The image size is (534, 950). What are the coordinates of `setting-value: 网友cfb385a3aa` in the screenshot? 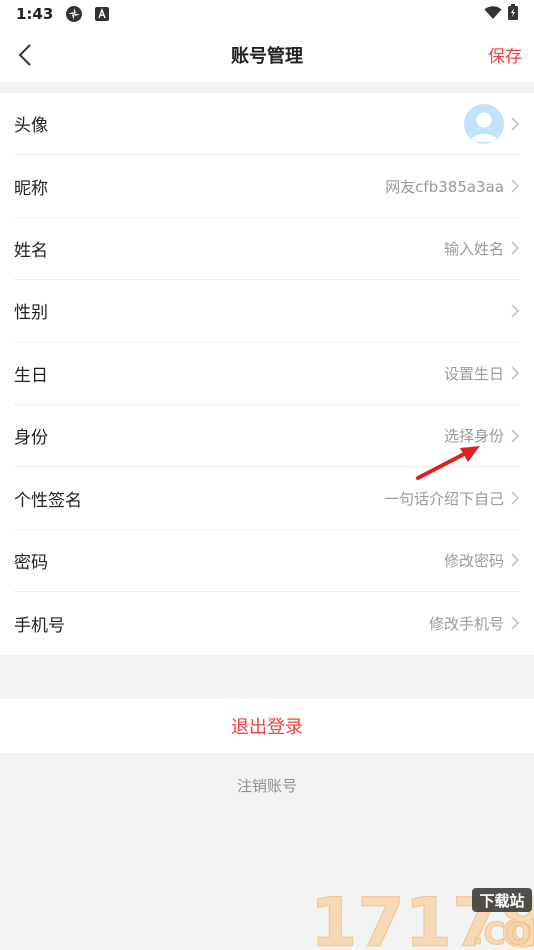 It's located at (444, 186).